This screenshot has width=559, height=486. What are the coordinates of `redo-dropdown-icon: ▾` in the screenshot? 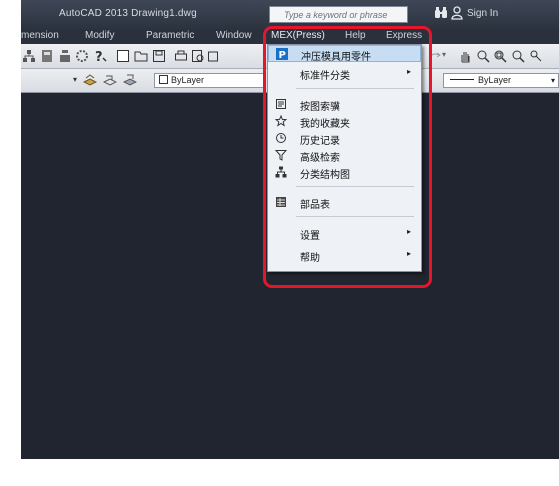 It's located at (444, 54).